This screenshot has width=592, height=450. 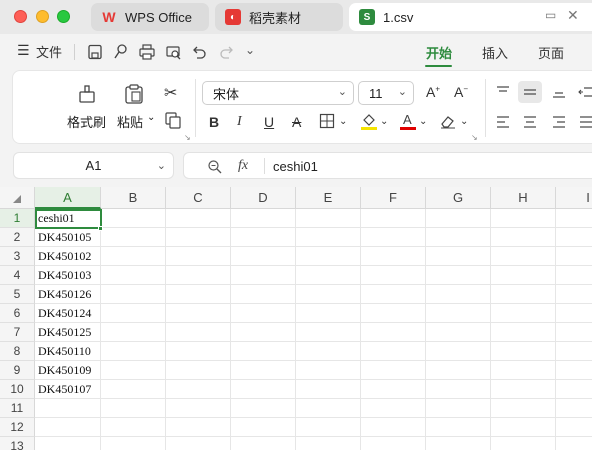 What do you see at coordinates (559, 122) in the screenshot?
I see `align-right-icon` at bounding box center [559, 122].